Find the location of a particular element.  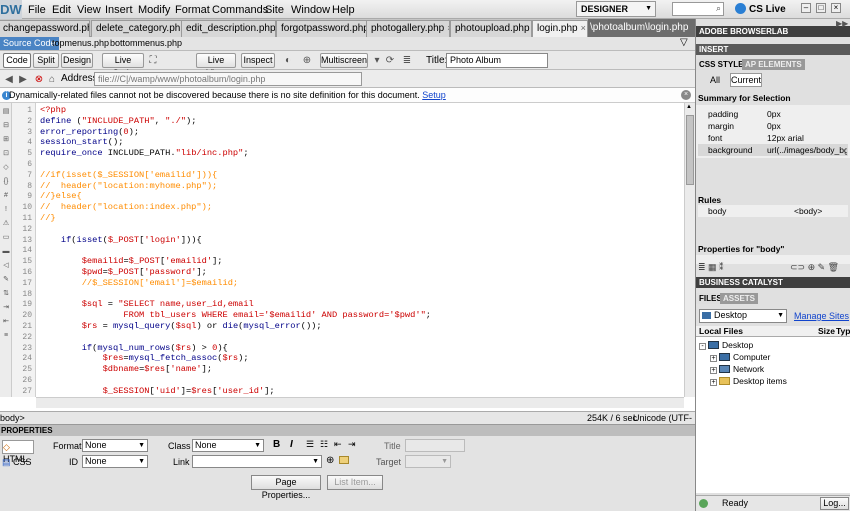

html-mode-button: ◇ HTML is located at coordinates (18, 452).